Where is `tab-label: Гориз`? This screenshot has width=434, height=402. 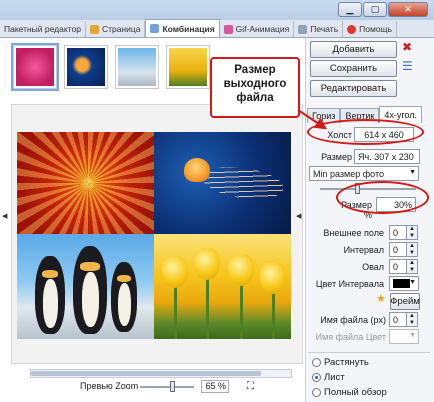
tab-label: Гориз is located at coordinates (324, 116).